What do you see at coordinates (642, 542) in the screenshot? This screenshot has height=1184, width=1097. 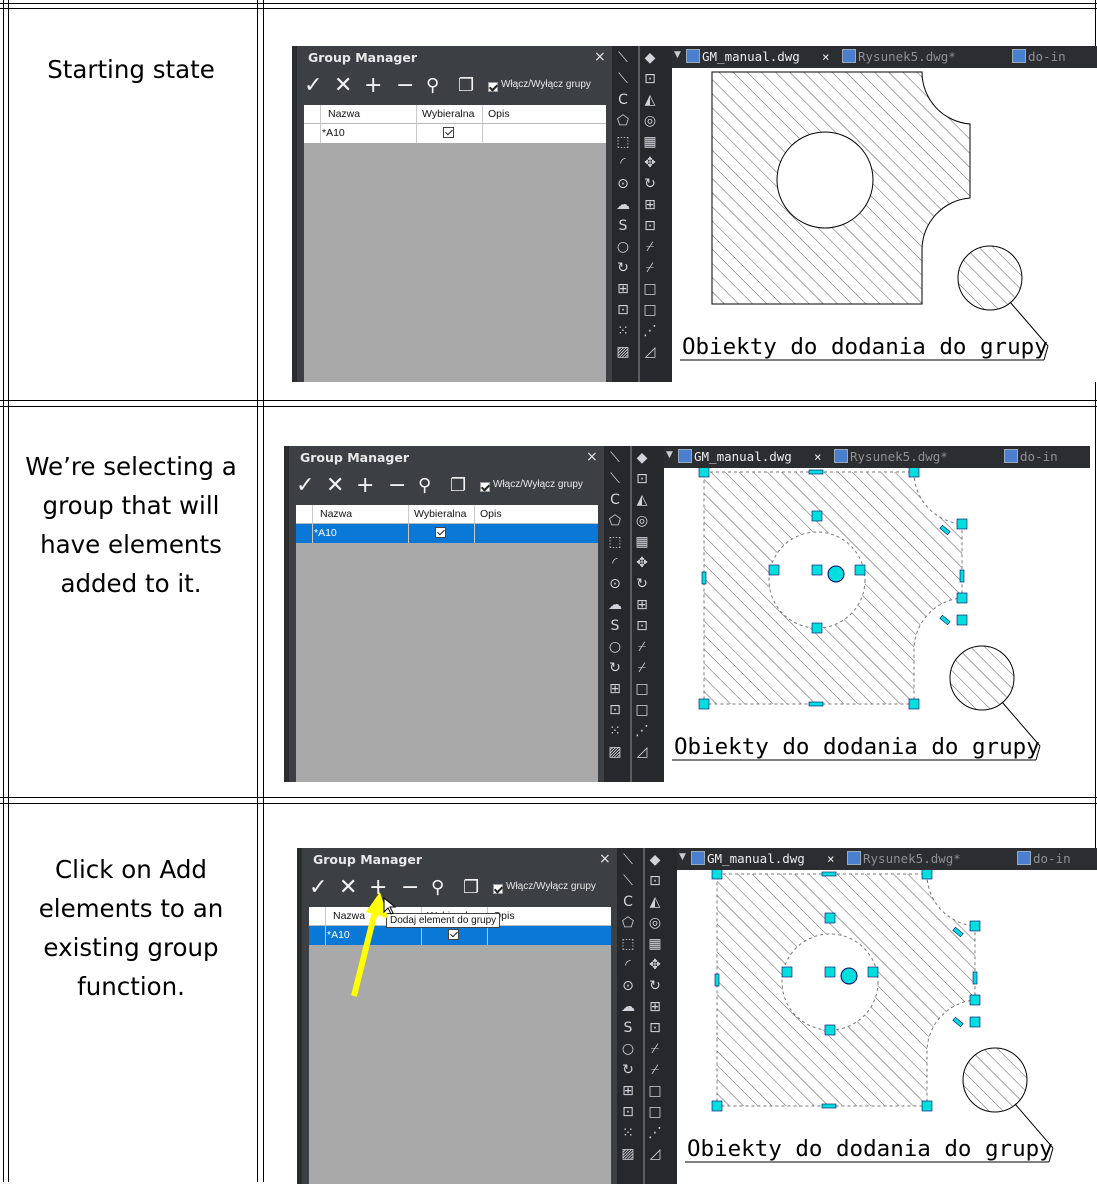 I see `tool-icon: ▦` at bounding box center [642, 542].